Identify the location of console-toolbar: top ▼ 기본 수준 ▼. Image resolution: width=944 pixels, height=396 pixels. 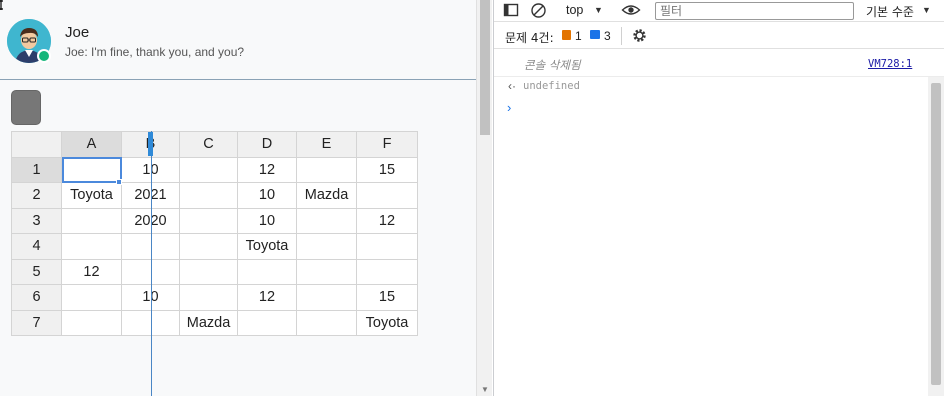
(719, 11).